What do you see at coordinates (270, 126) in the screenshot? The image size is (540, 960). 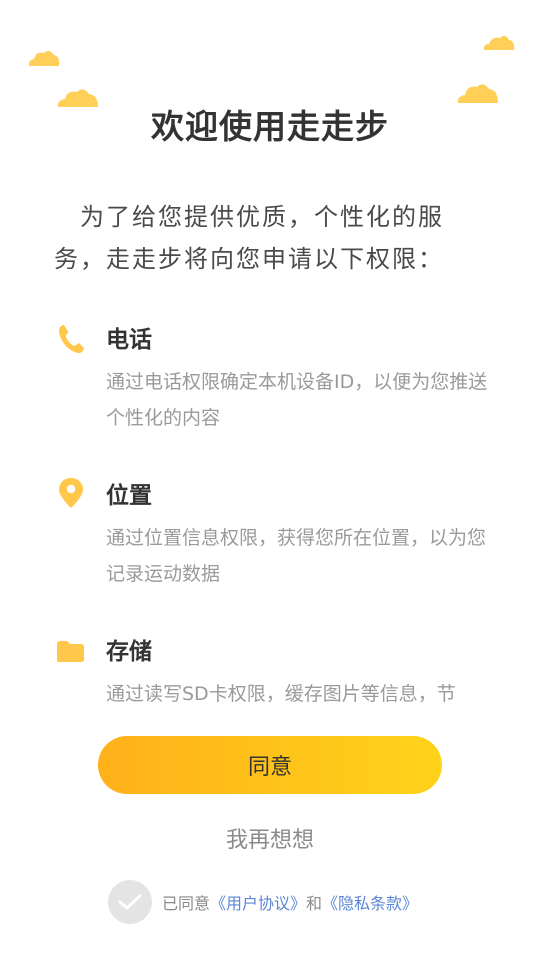 I see `page-title: 欢迎使用走走步` at bounding box center [270, 126].